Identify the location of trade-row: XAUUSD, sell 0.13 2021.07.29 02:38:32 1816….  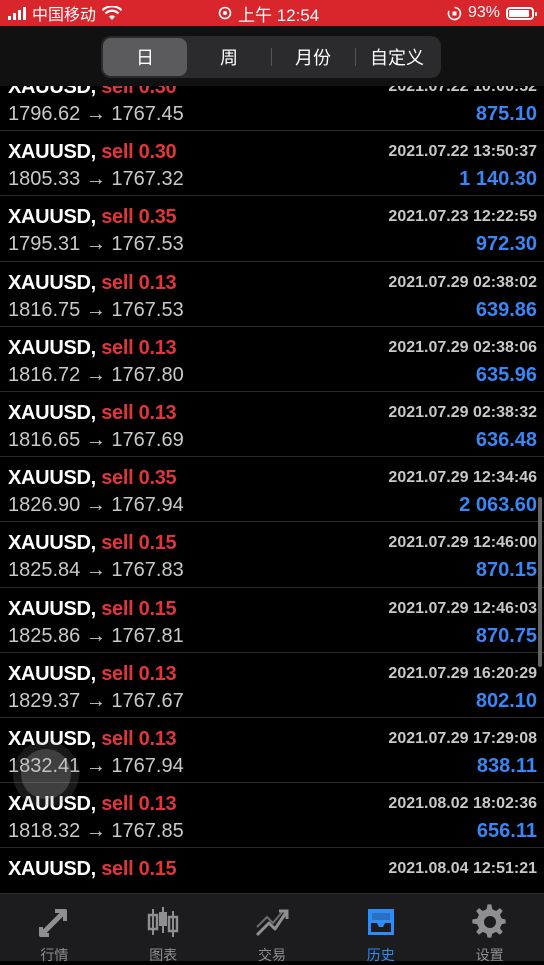
(272, 425).